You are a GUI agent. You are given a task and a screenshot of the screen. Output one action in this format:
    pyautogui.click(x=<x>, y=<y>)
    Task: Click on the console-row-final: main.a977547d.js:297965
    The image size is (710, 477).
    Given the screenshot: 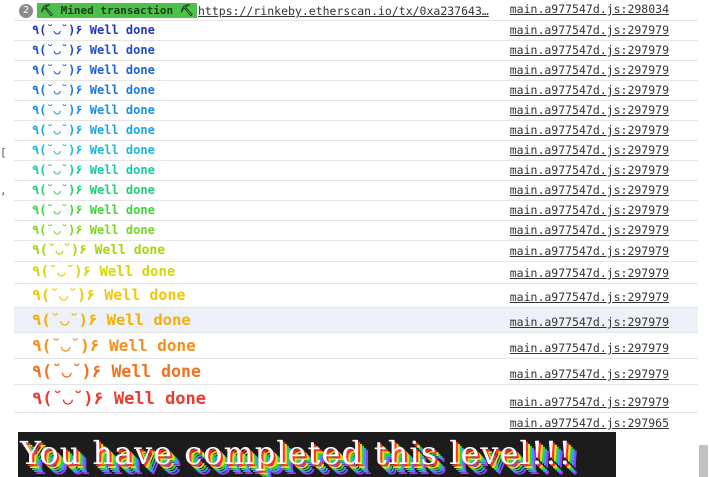 What is the action you would take?
    pyautogui.click(x=356, y=423)
    